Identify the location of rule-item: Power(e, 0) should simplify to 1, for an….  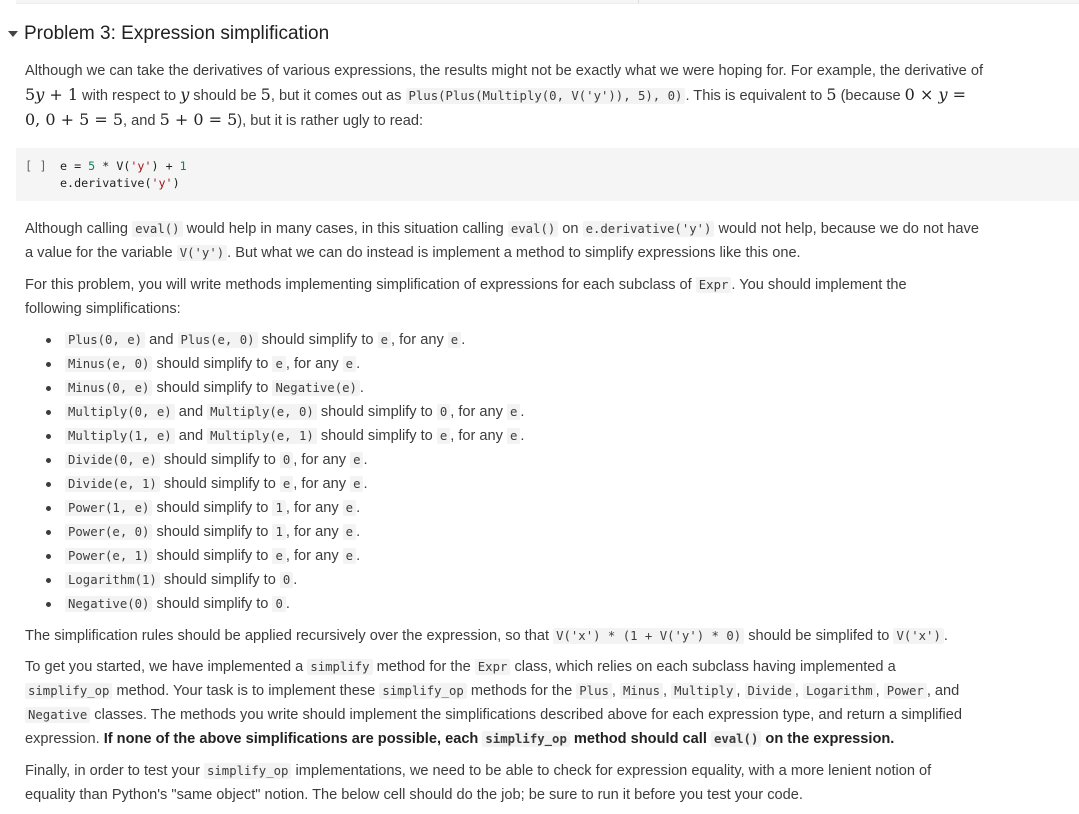
(505, 532).